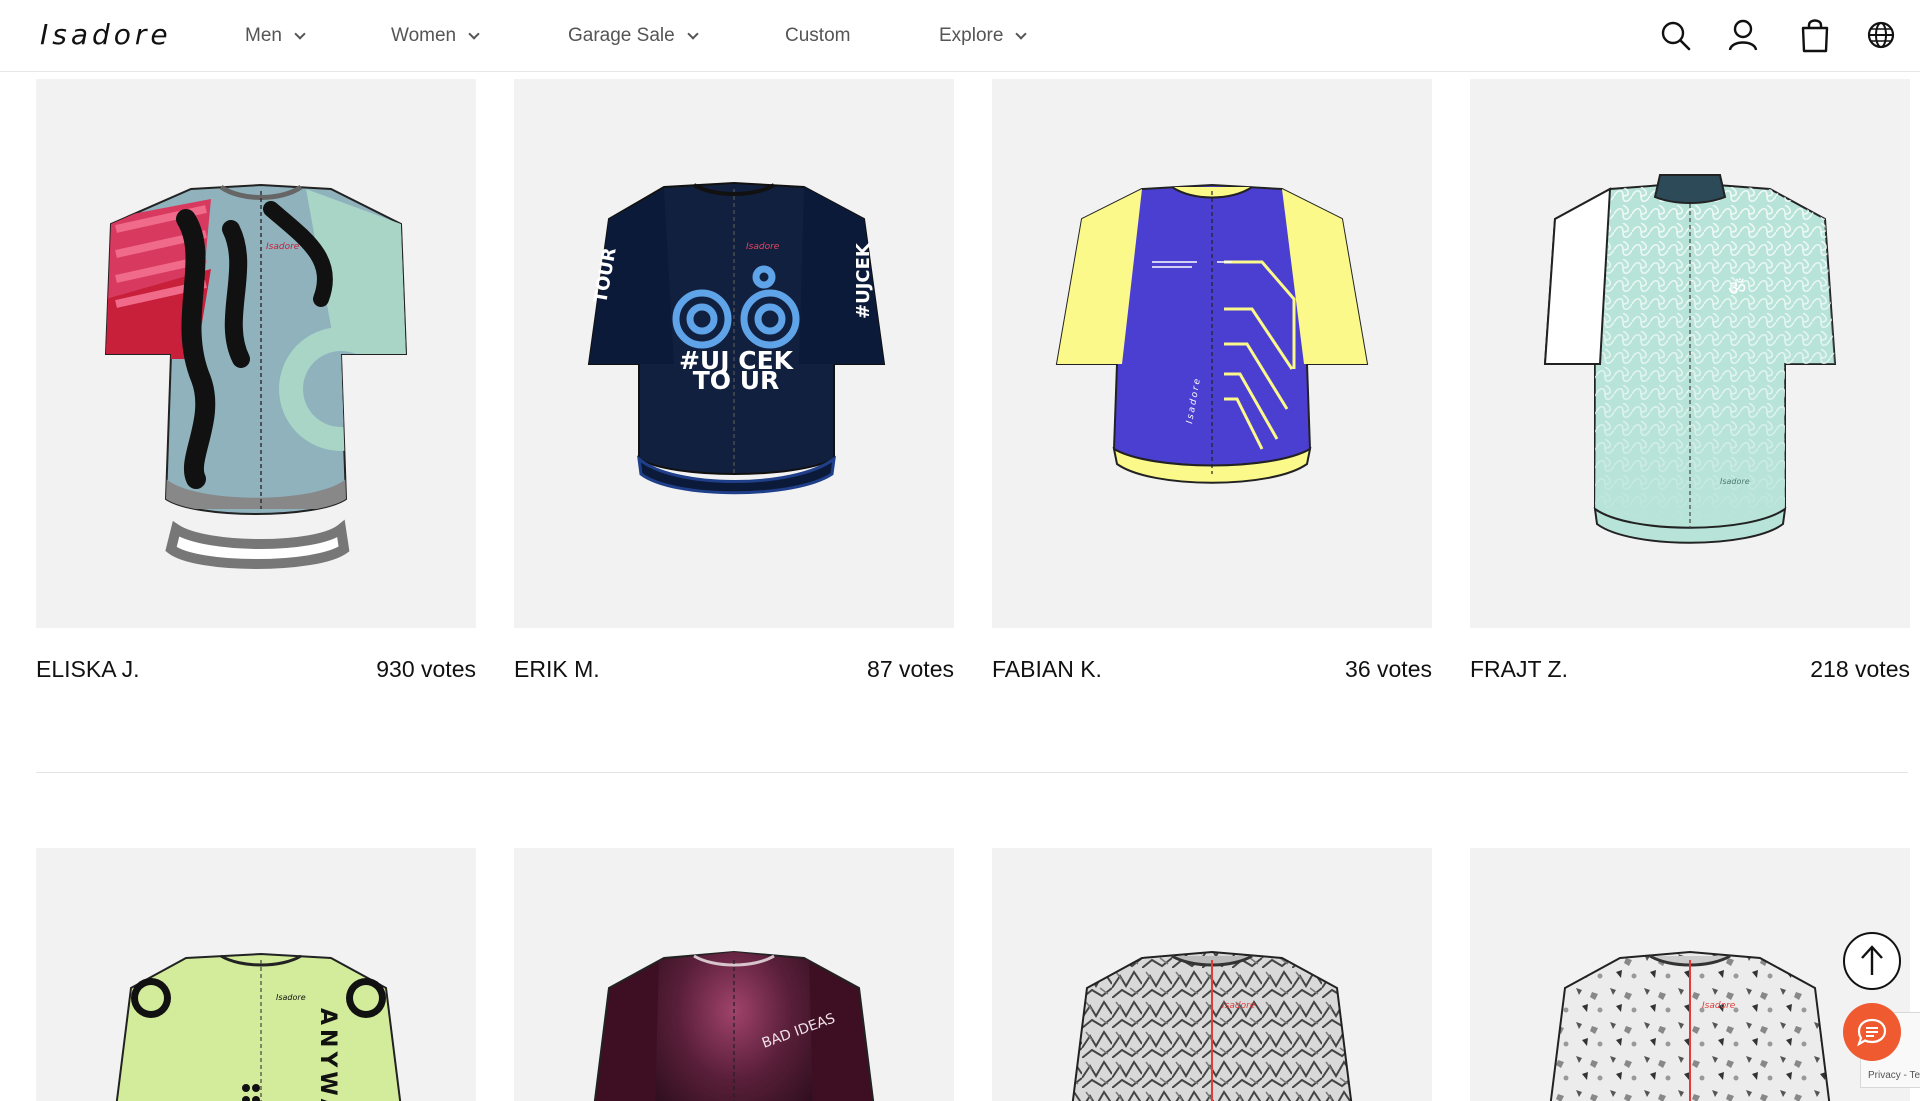 This screenshot has height=1101, width=1920. Describe the element at coordinates (88, 669) in the screenshot. I see `designer-name: ELISKA J.` at that location.